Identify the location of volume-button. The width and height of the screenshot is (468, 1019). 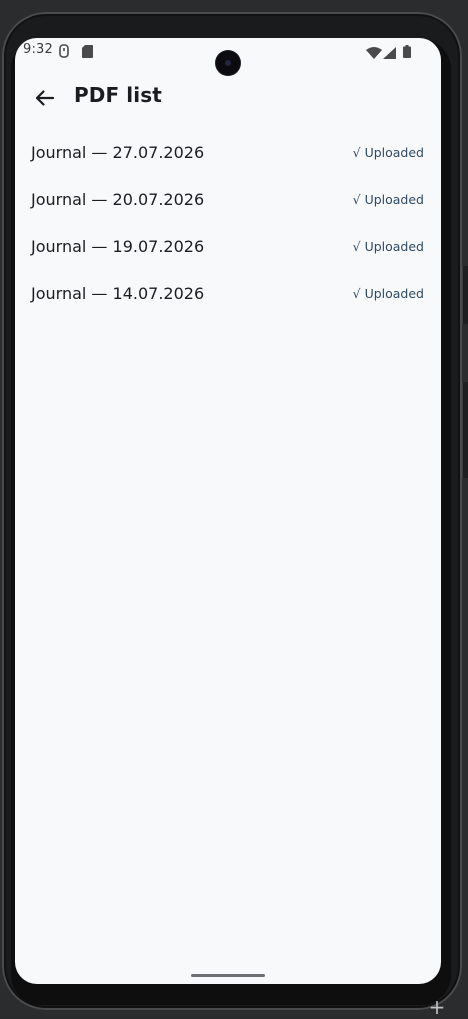
(465, 430).